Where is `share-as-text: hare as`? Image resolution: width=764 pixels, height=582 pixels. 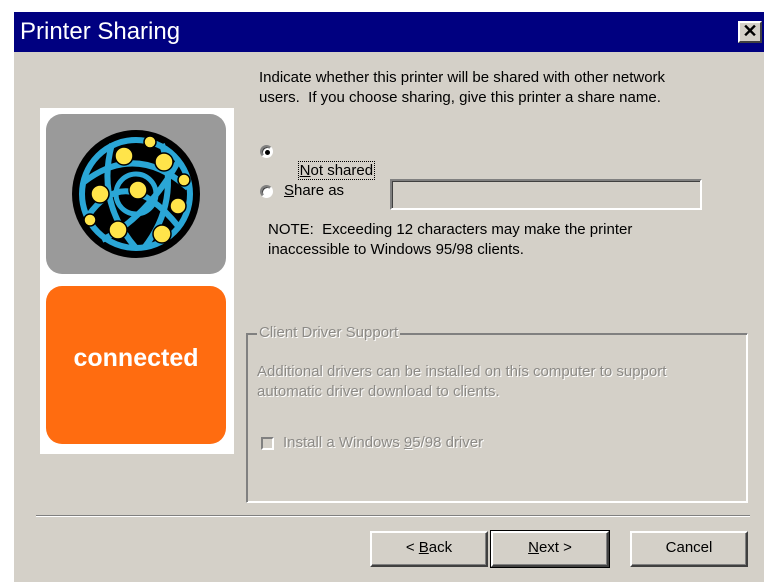 share-as-text: hare as is located at coordinates (319, 190).